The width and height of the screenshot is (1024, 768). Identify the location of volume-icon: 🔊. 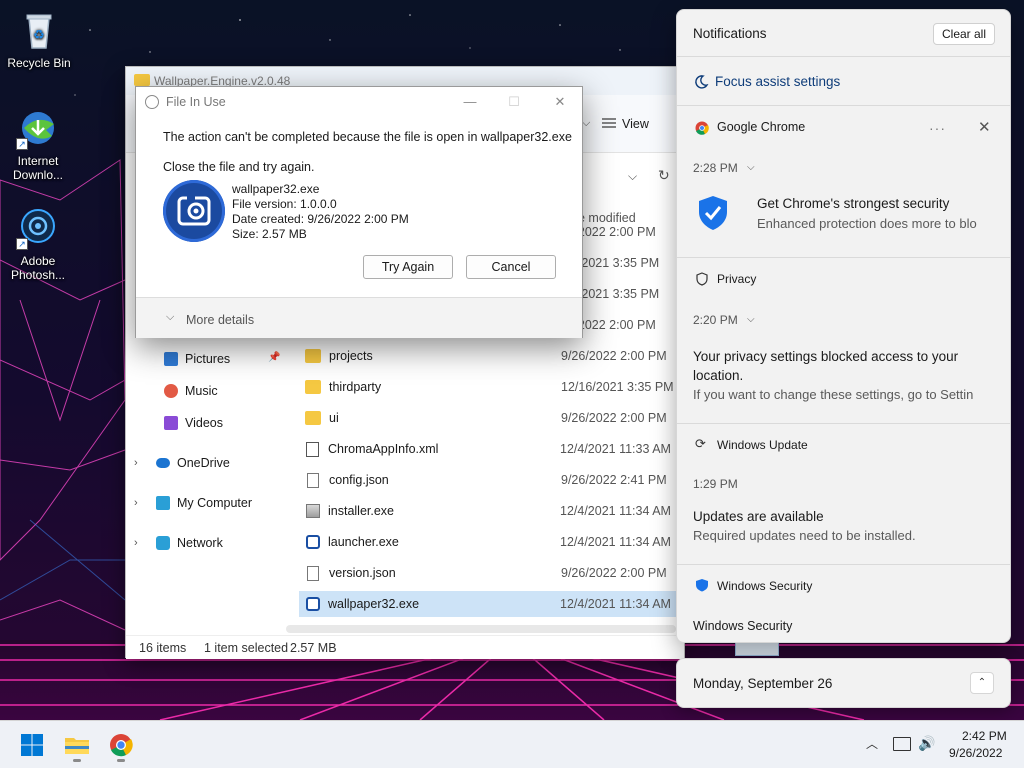
(926, 743).